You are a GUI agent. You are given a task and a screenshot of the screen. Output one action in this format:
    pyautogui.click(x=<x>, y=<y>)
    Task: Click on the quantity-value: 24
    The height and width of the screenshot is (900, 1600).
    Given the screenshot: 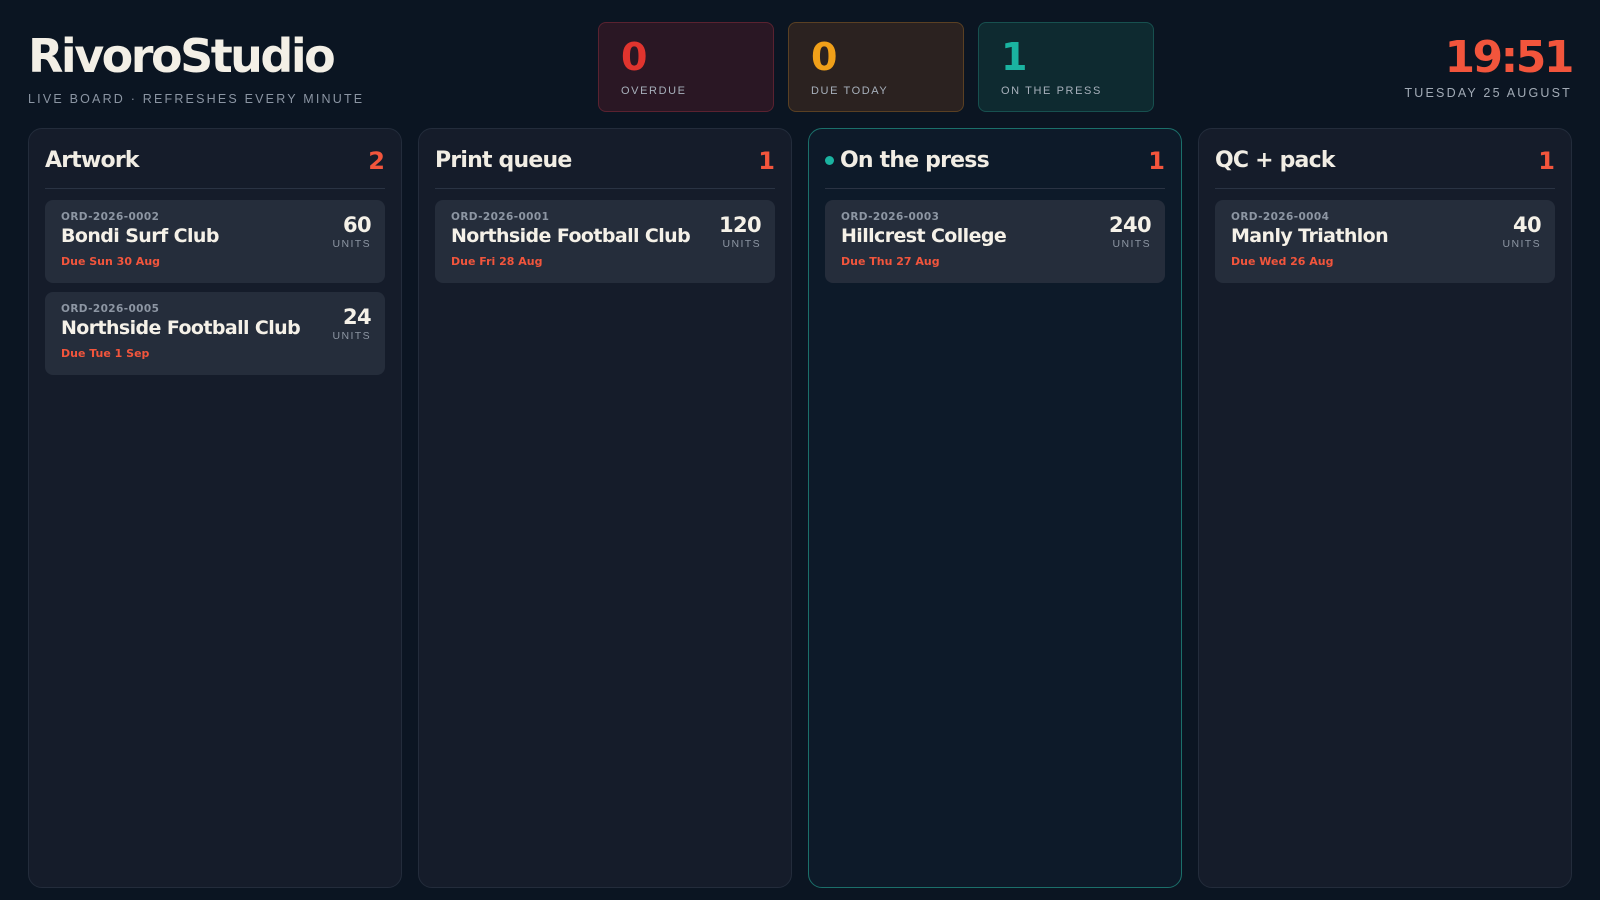 What is the action you would take?
    pyautogui.click(x=357, y=317)
    